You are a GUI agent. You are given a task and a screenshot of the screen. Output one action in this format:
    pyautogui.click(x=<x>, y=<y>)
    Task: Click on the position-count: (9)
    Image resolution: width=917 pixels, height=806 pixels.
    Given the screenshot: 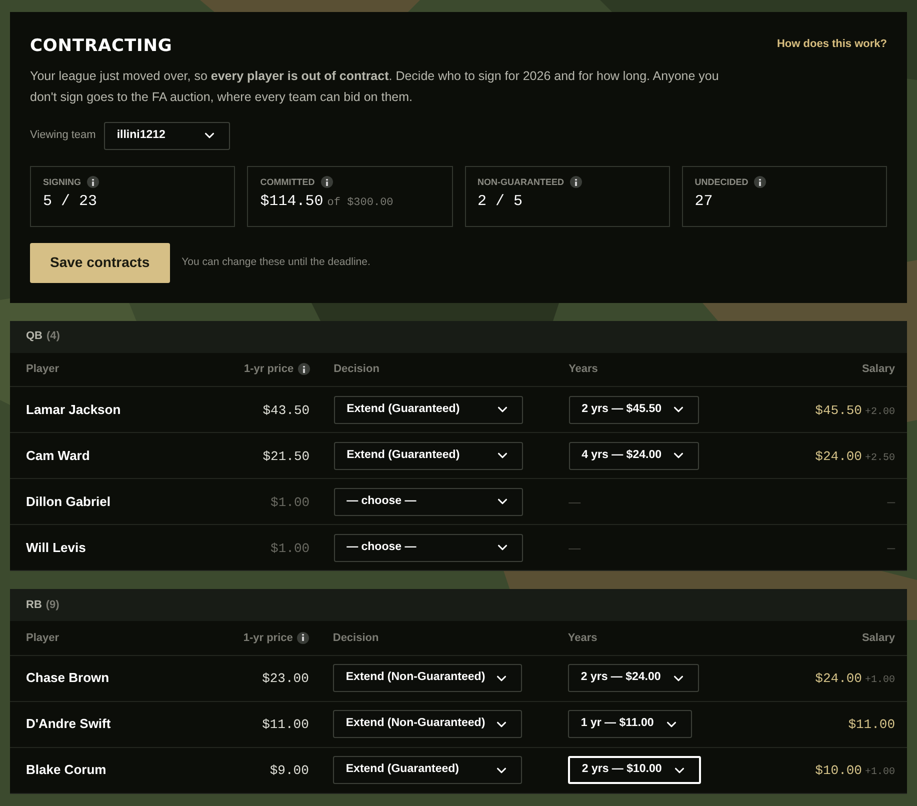 What is the action you would take?
    pyautogui.click(x=53, y=605)
    